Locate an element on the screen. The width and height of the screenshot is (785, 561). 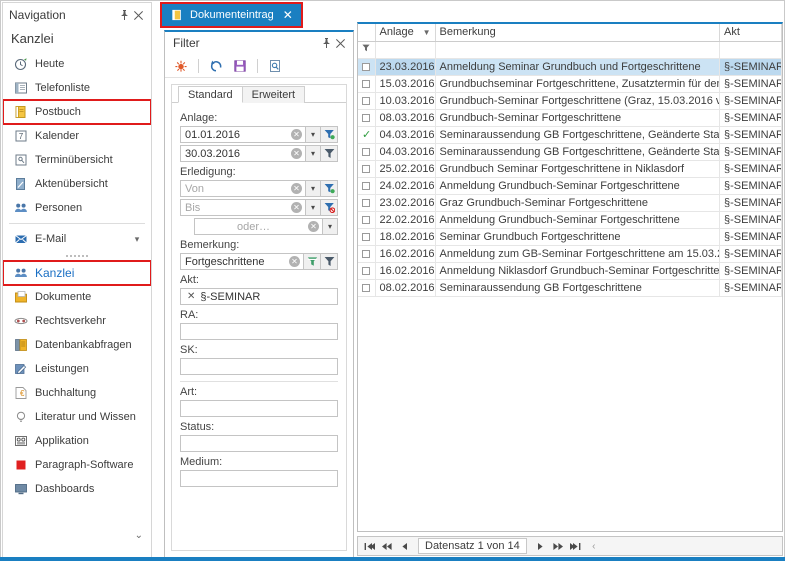
column-header-bemerkung: Bemerkung is located at coordinates (577, 33).